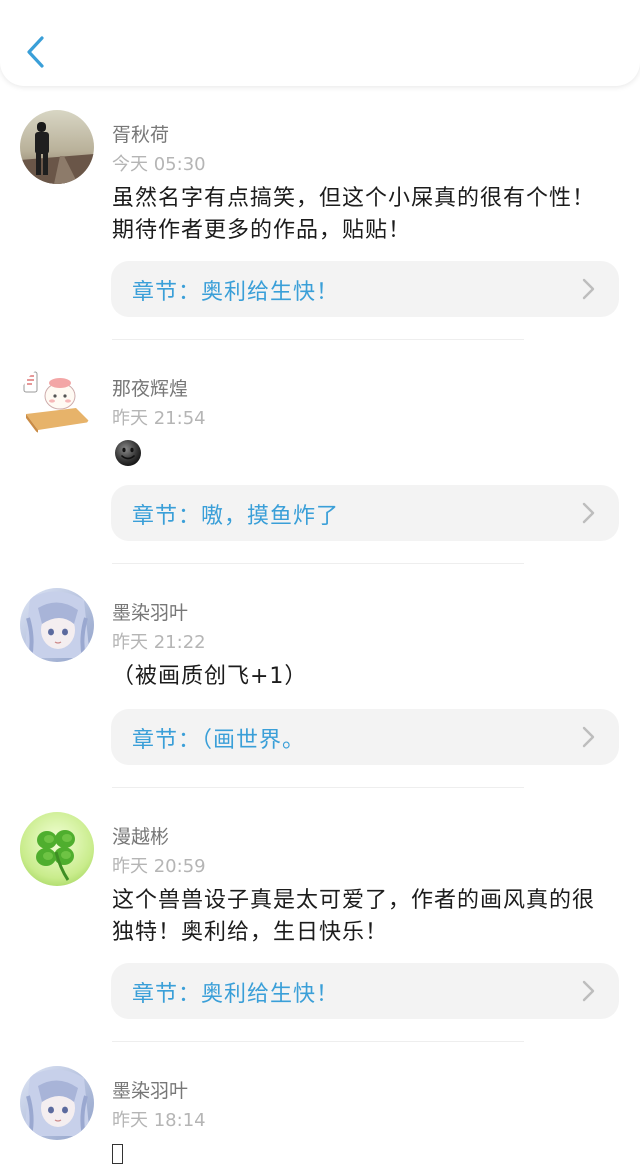  I want to click on comment-text: 虽然名字有点搞笑，但这个小屎真的很有个性！期待作者更多的作品，贴贴！, so click(354, 214).